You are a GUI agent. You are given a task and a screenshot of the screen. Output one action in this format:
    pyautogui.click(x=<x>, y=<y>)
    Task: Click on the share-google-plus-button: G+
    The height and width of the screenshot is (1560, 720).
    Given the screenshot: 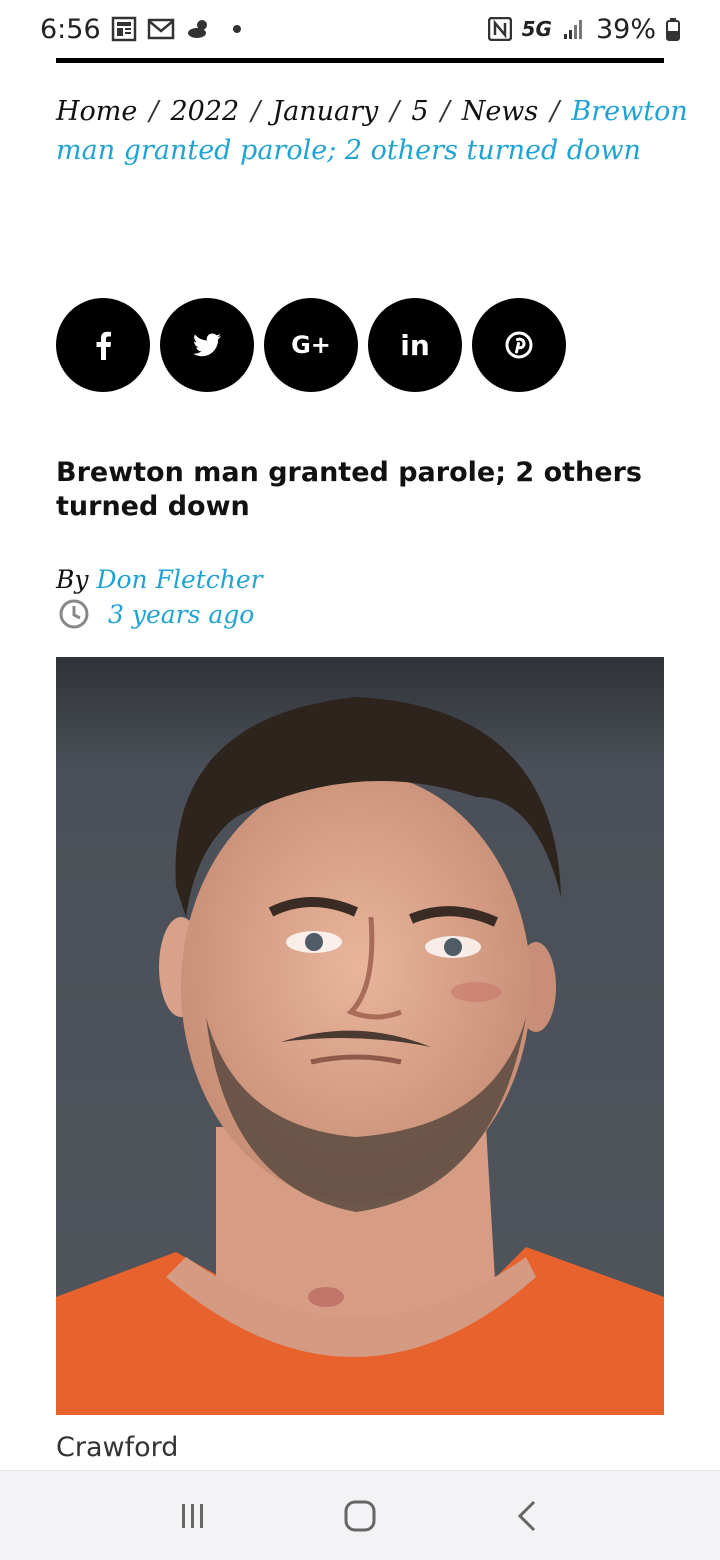 What is the action you would take?
    pyautogui.click(x=311, y=345)
    